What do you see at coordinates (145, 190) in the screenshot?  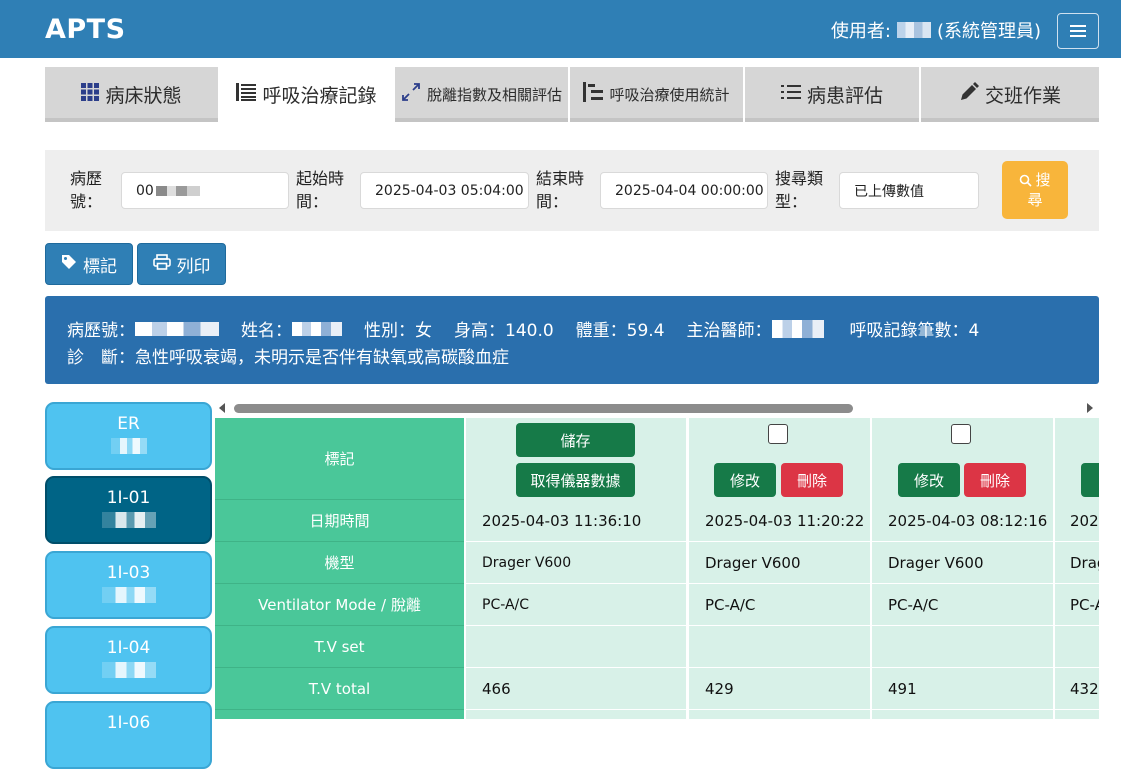 I see `mrn-value: 00` at bounding box center [145, 190].